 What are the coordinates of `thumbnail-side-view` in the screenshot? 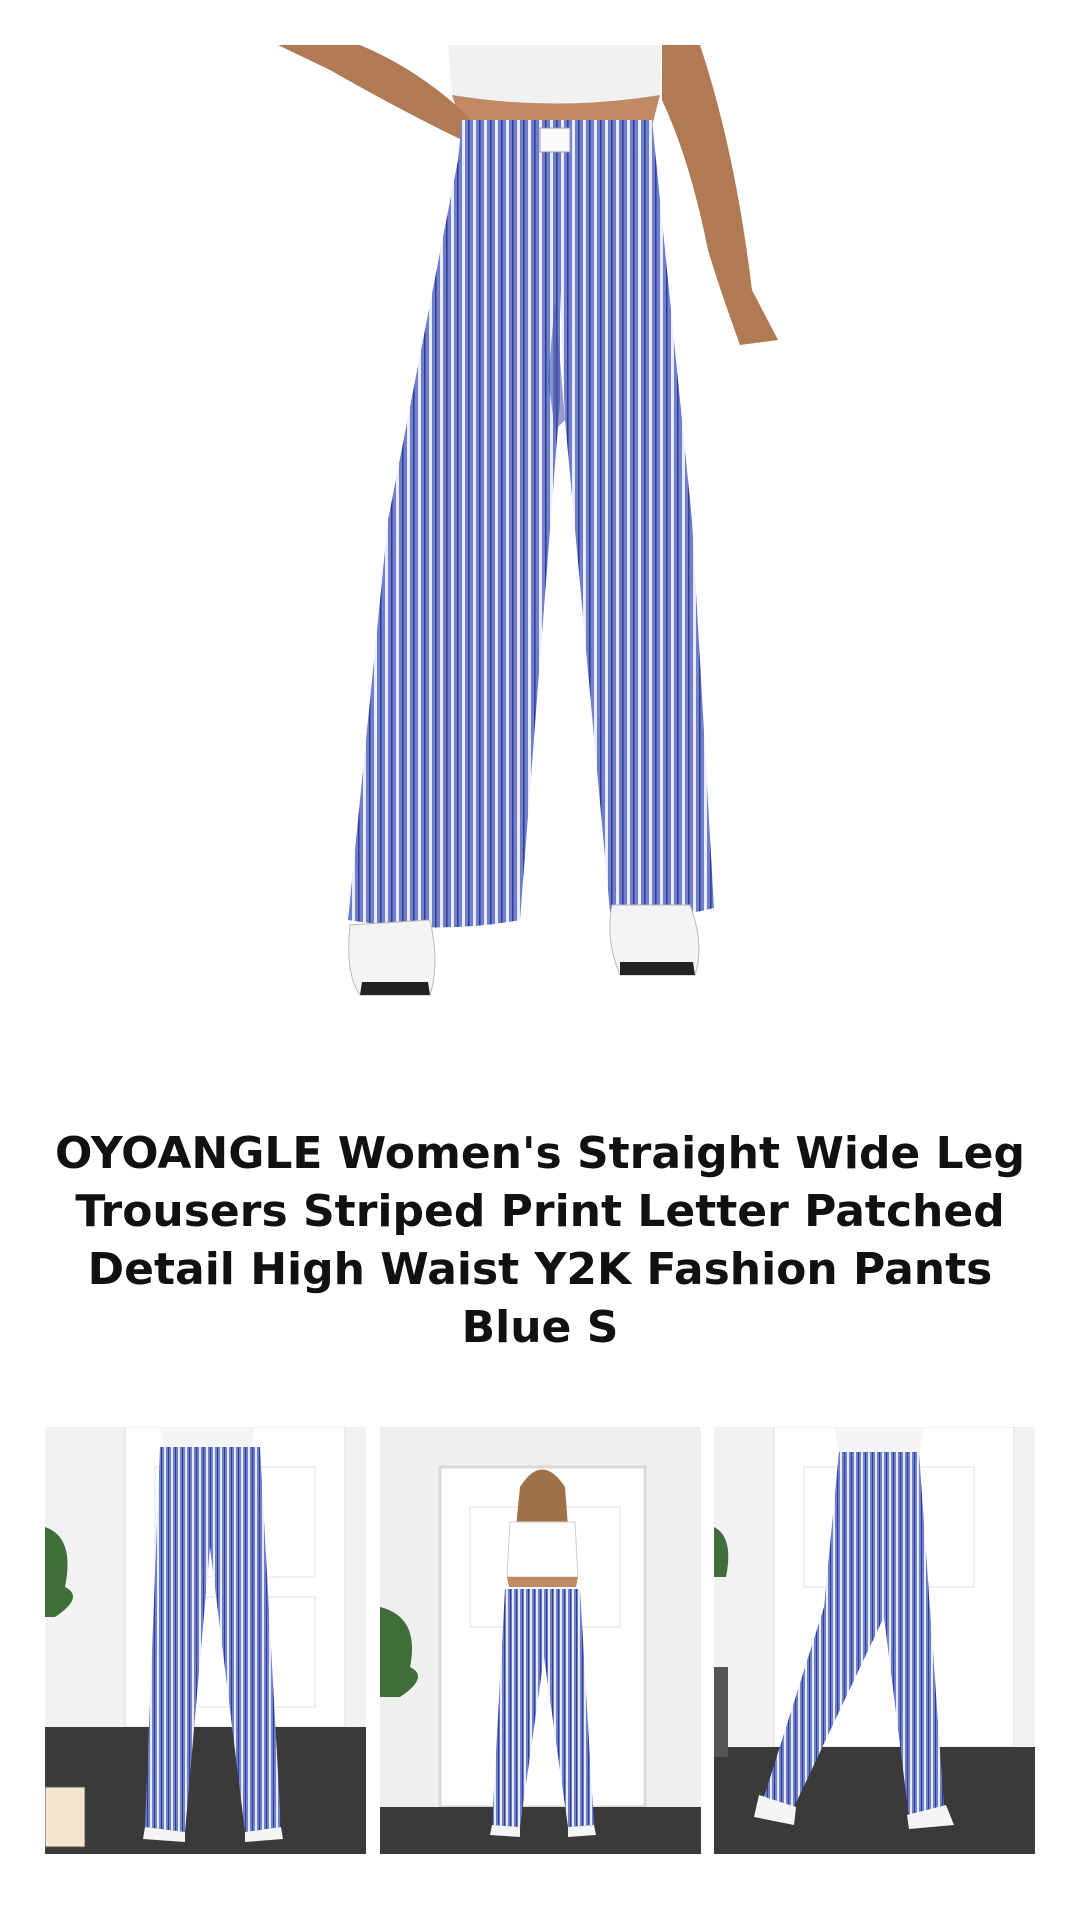 It's located at (874, 1640).